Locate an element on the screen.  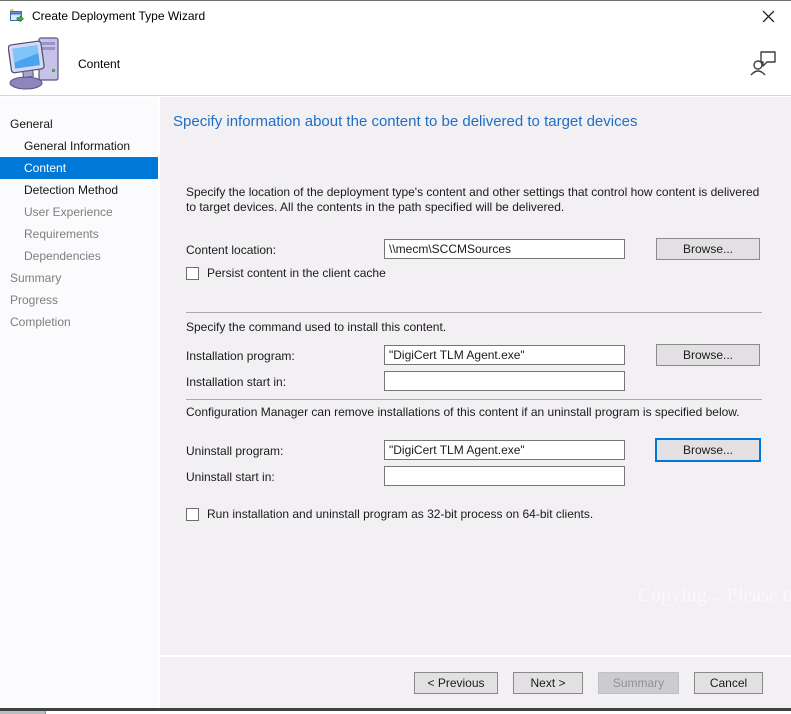
uninstall-program-input is located at coordinates (504, 450).